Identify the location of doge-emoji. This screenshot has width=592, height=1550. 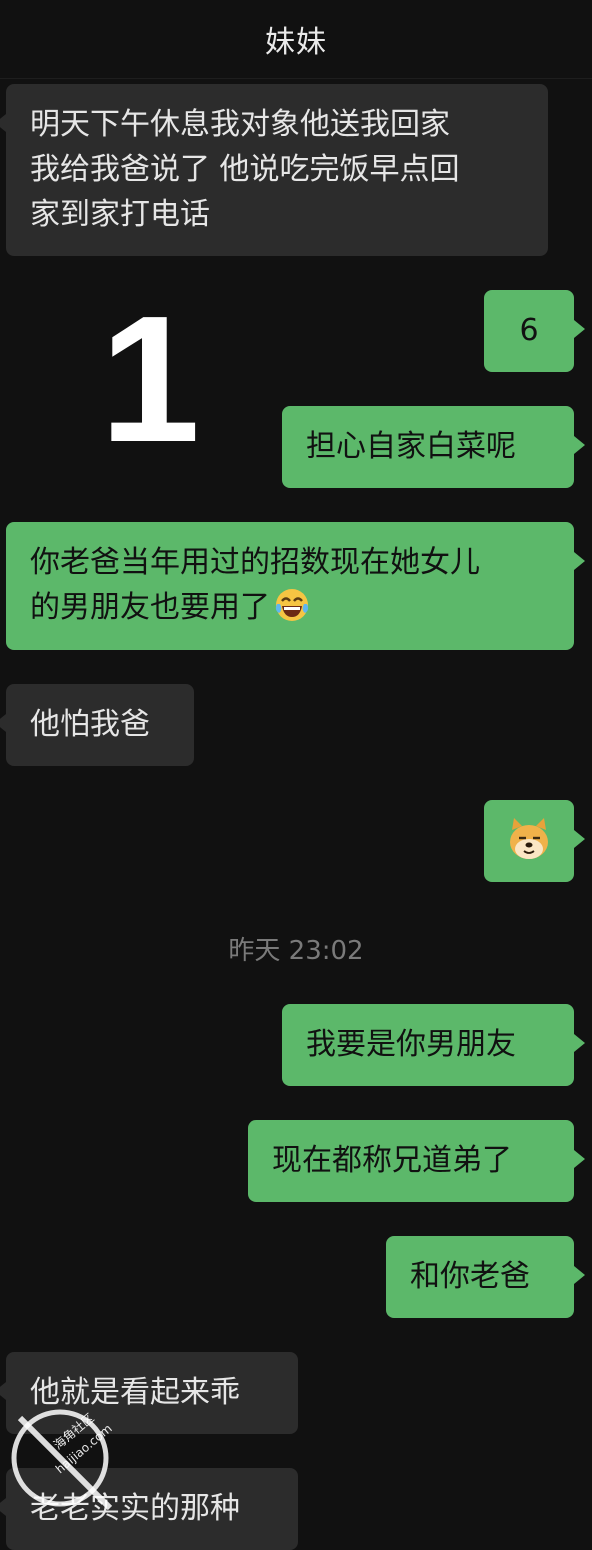
(529, 838).